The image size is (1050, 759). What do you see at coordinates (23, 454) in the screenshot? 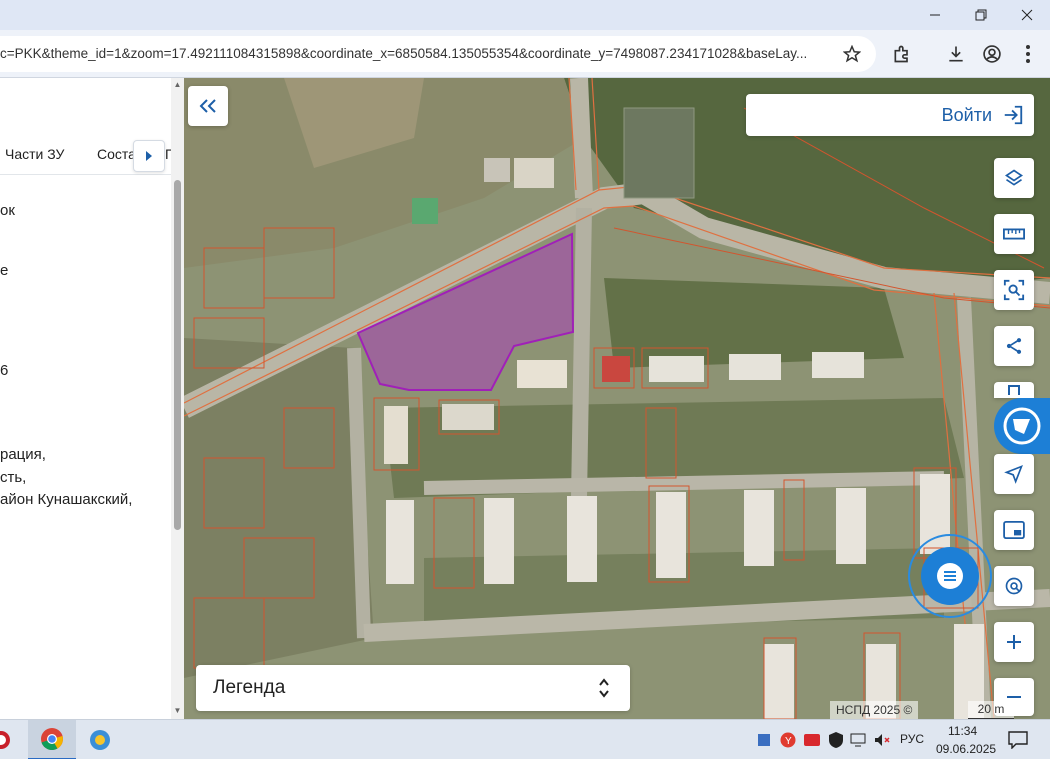
I see `sidebar-text-line: рация,` at bounding box center [23, 454].